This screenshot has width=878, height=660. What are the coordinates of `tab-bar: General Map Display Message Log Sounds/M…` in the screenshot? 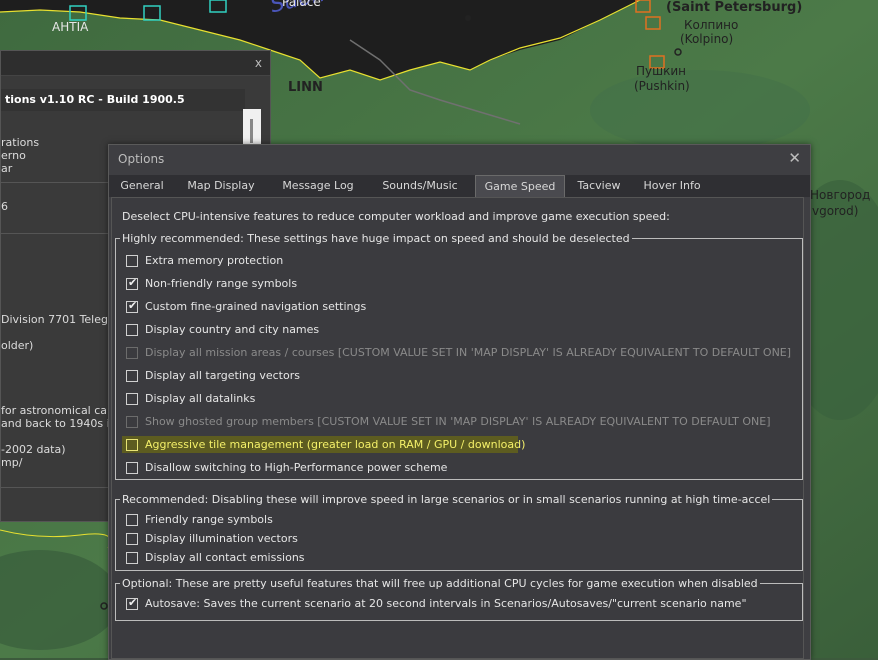 It's located at (459, 187).